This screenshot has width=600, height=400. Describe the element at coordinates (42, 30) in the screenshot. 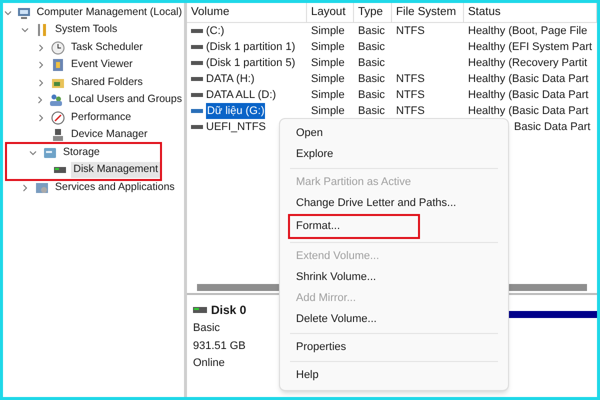

I see `tools-icon` at that location.